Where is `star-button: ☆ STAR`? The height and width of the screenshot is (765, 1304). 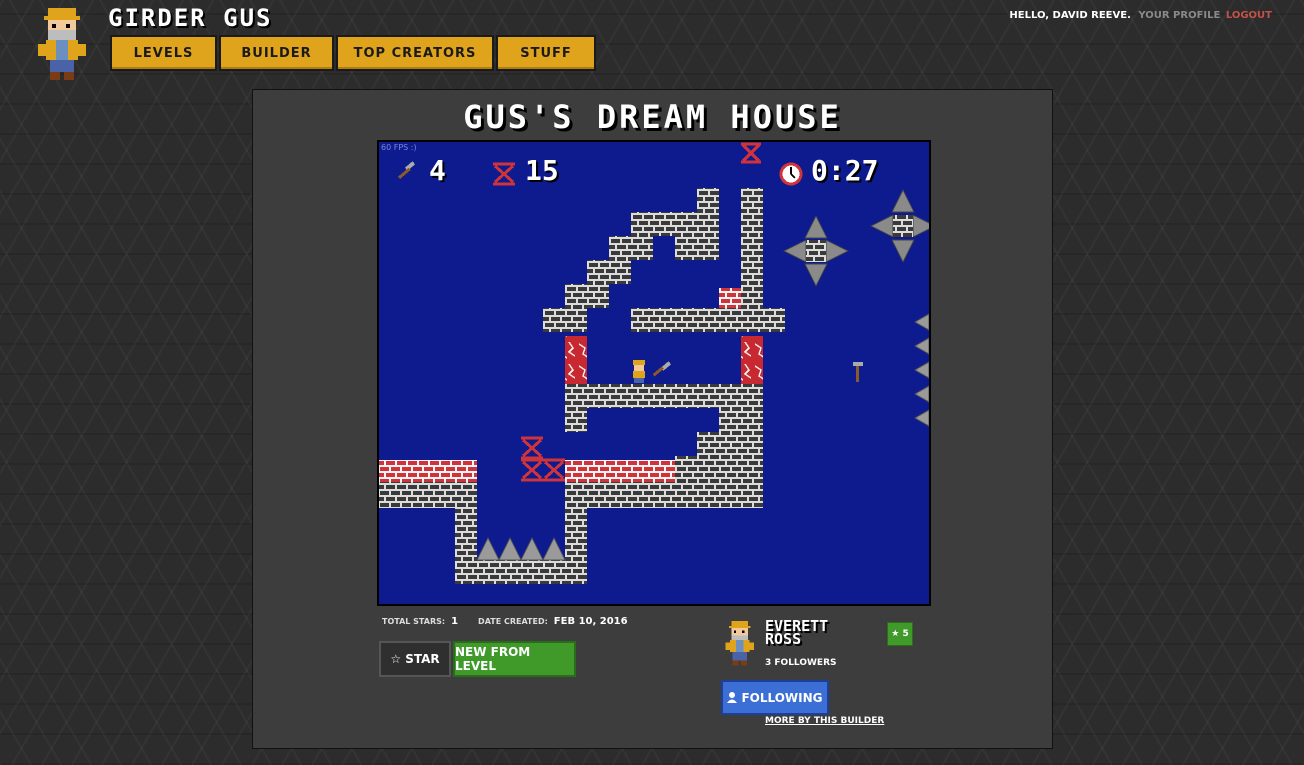
star-button: ☆ STAR is located at coordinates (415, 659).